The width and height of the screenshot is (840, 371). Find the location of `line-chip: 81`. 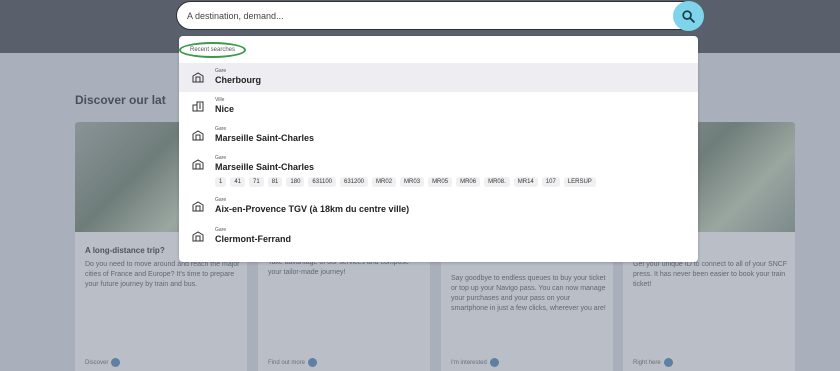

line-chip: 81 is located at coordinates (275, 182).